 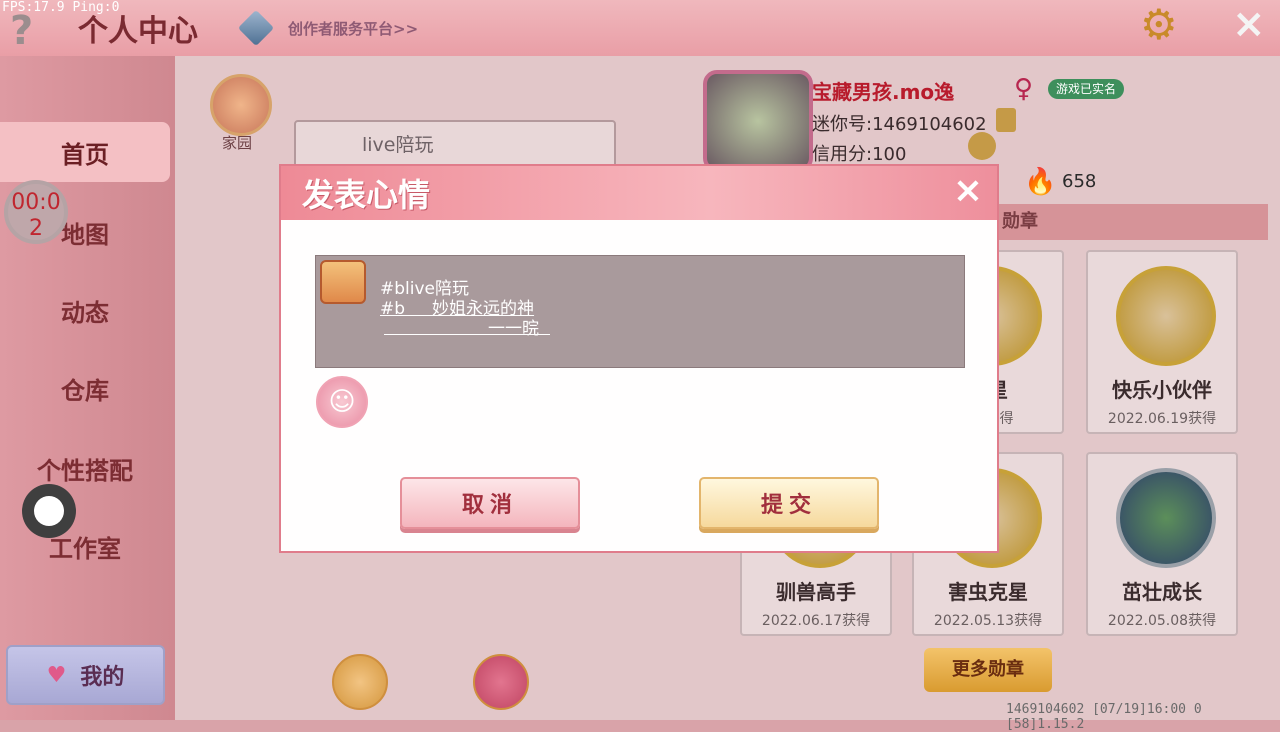 I want to click on sidebar-item-outfit: 个性搭配, so click(x=85, y=468).